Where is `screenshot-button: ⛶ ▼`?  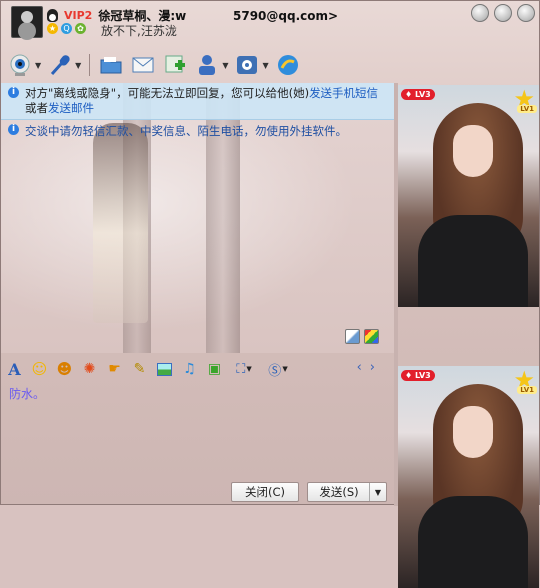 screenshot-button: ⛶ ▼ is located at coordinates (244, 369).